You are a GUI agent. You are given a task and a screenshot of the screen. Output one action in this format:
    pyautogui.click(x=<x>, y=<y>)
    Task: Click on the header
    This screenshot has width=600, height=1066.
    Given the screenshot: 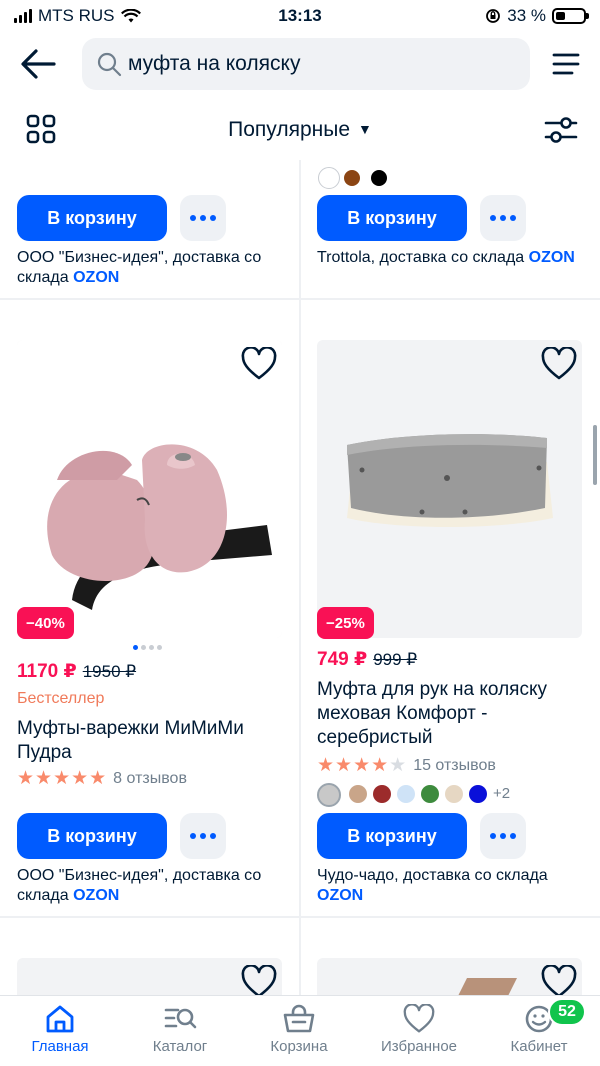 What is the action you would take?
    pyautogui.click(x=300, y=64)
    